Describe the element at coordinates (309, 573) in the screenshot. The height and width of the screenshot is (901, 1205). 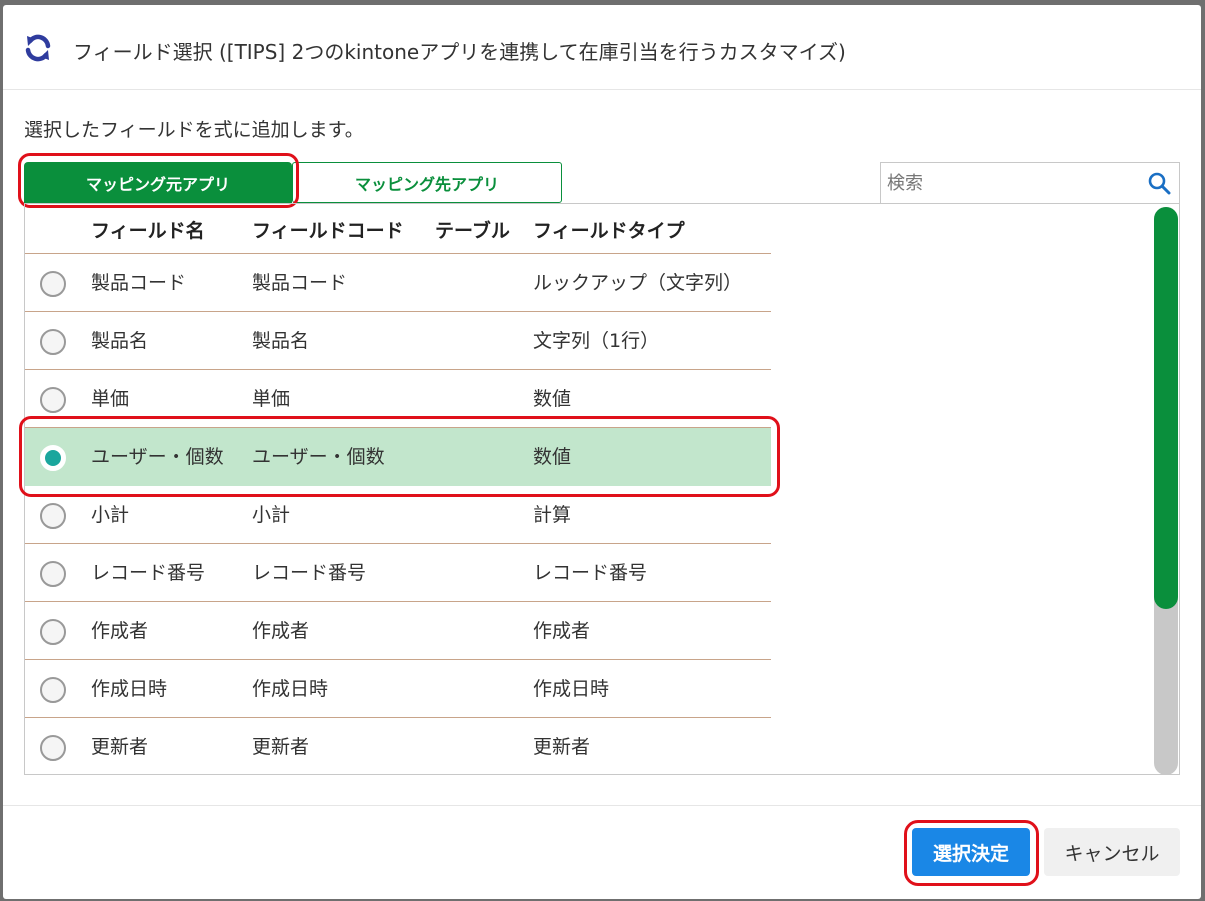
I see `field-code-cell: レコード番号` at that location.